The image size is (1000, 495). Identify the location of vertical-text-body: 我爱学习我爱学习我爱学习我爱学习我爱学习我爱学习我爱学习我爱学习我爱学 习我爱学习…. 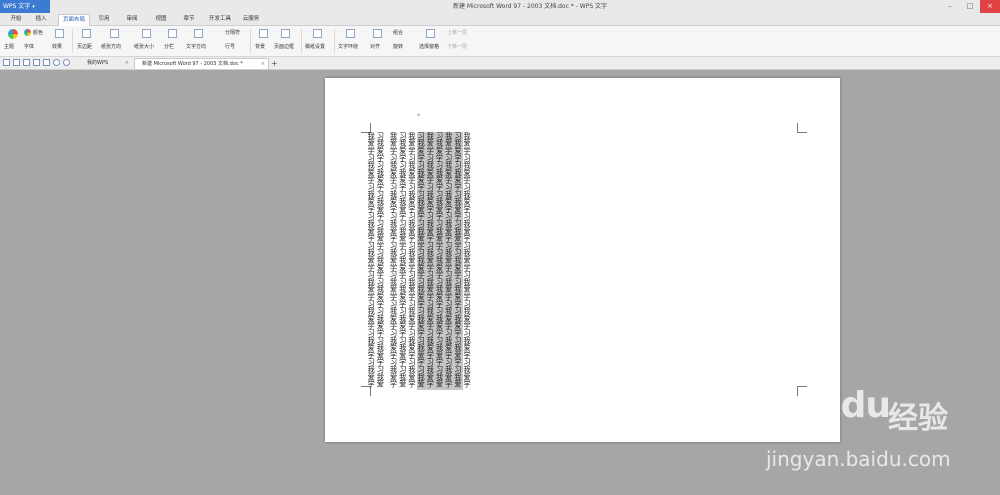
(419, 261).